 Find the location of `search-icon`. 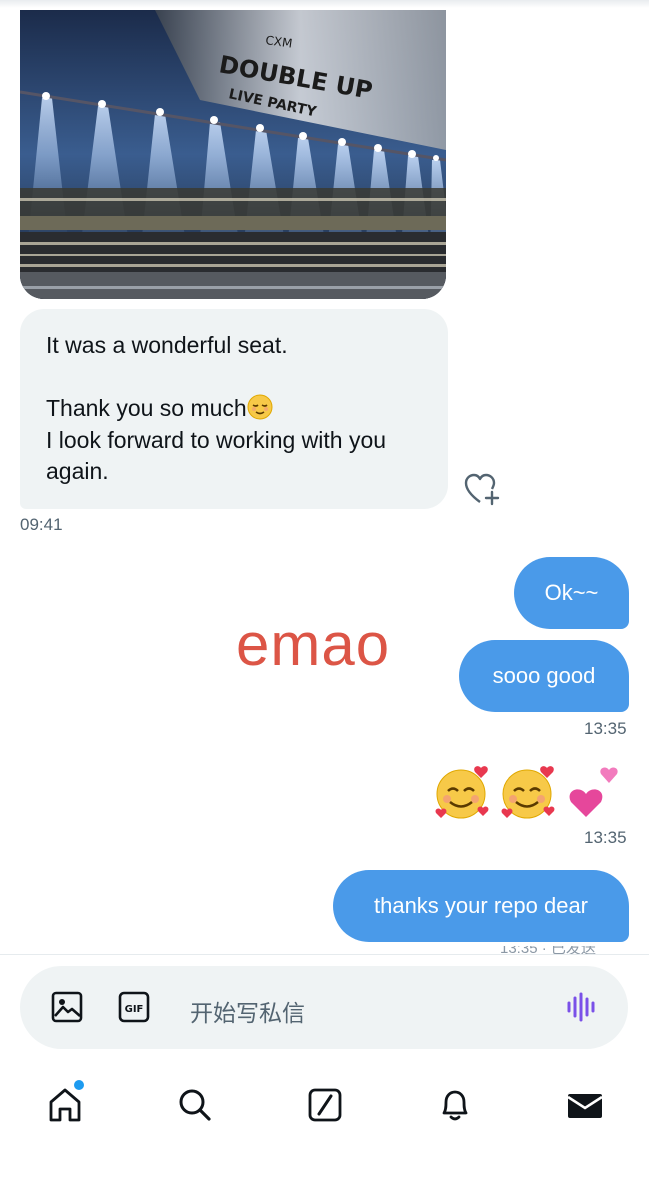

search-icon is located at coordinates (195, 1105).